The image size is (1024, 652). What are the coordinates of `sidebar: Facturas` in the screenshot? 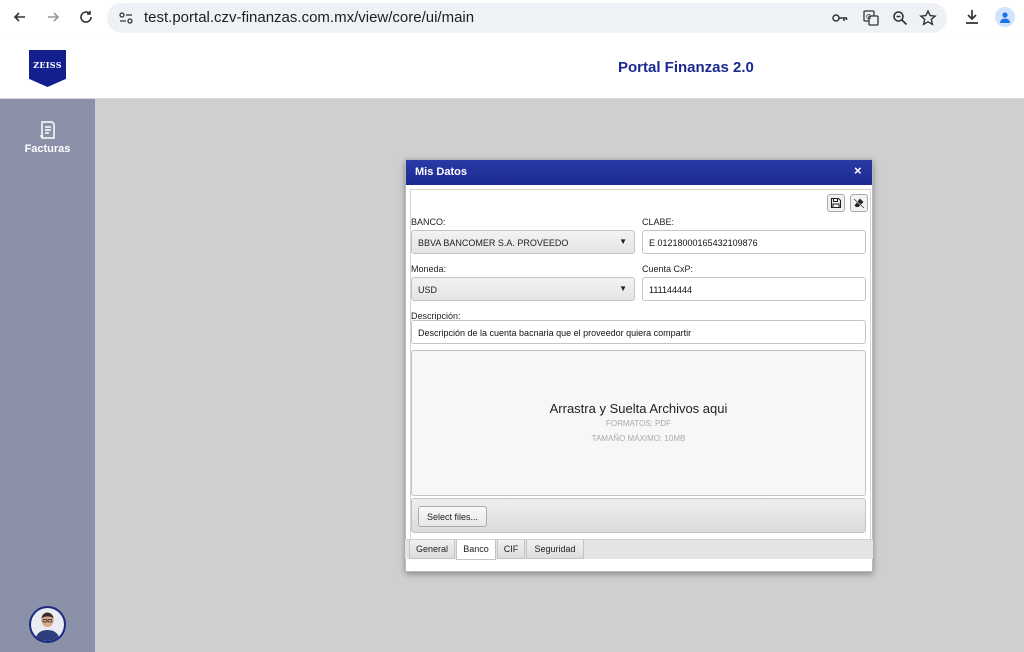 It's located at (47, 375).